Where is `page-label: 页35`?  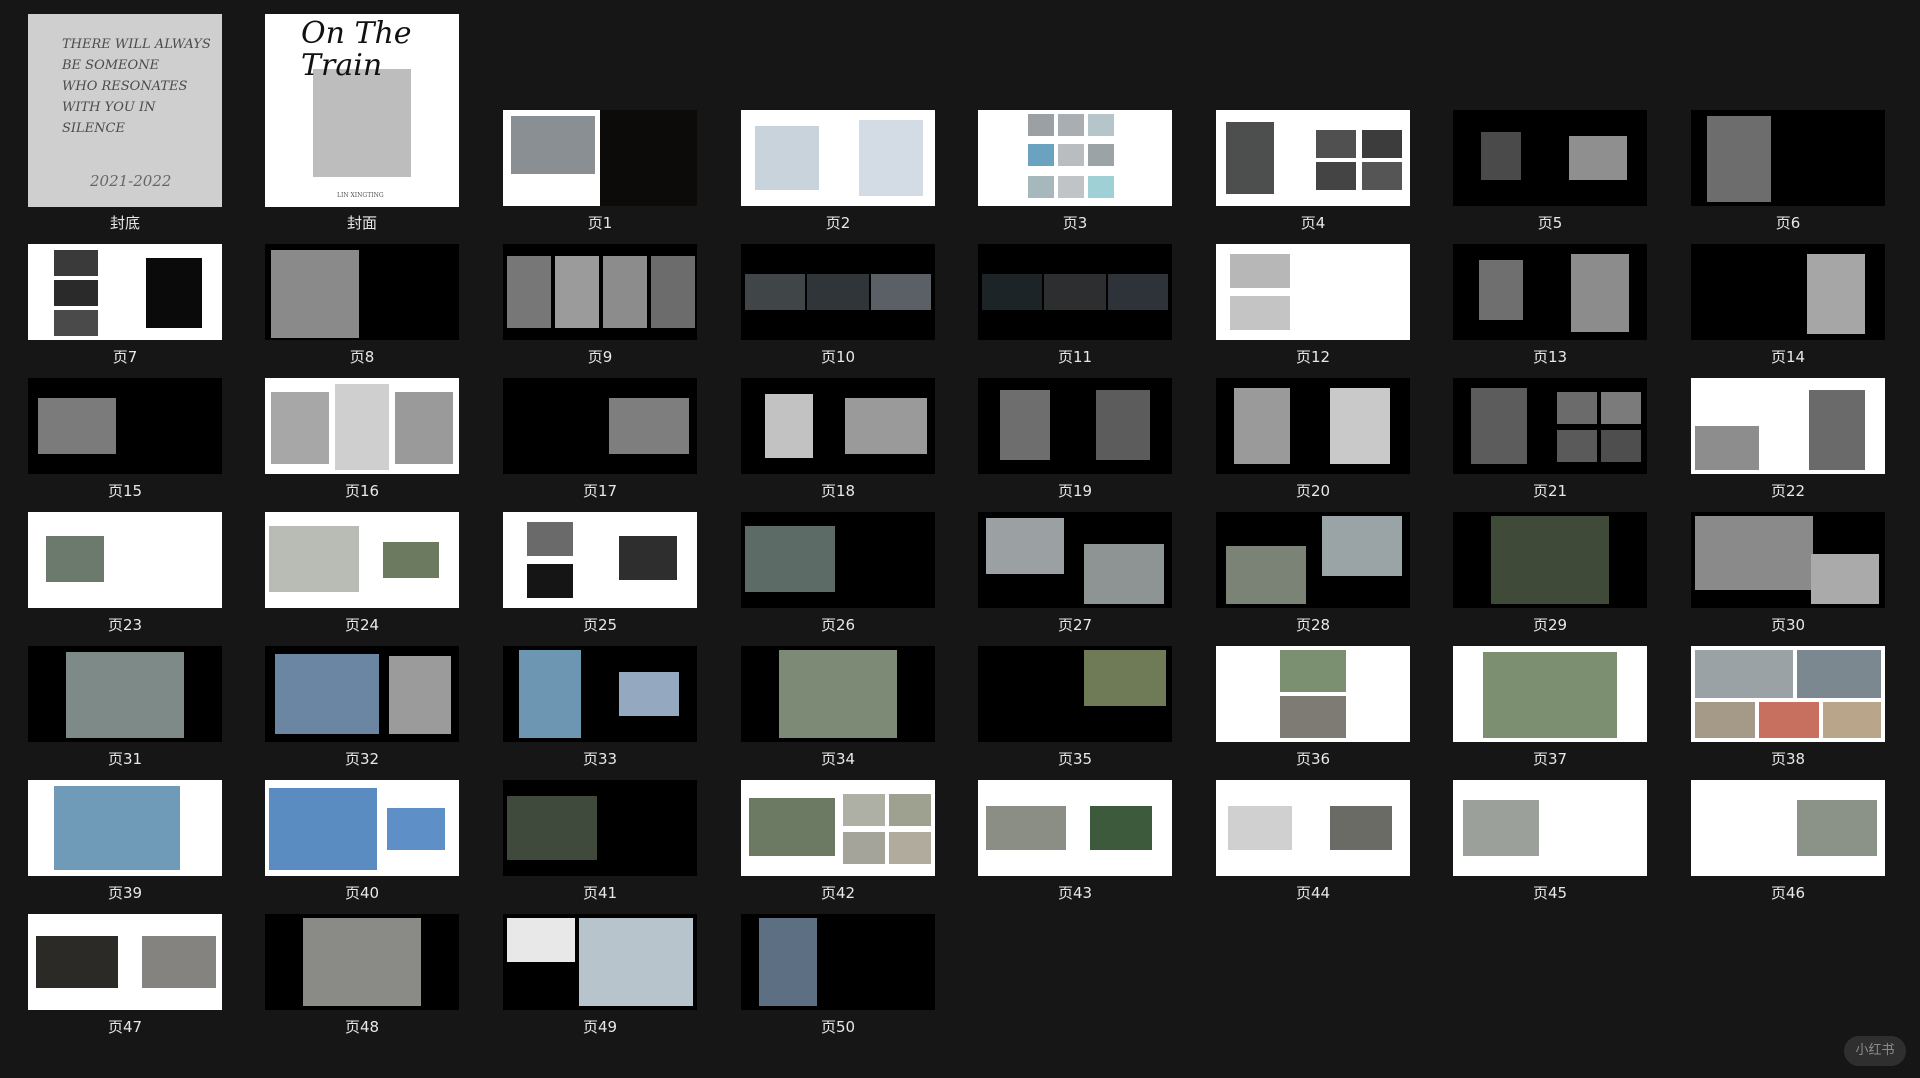
page-label: 页35 is located at coordinates (1075, 759).